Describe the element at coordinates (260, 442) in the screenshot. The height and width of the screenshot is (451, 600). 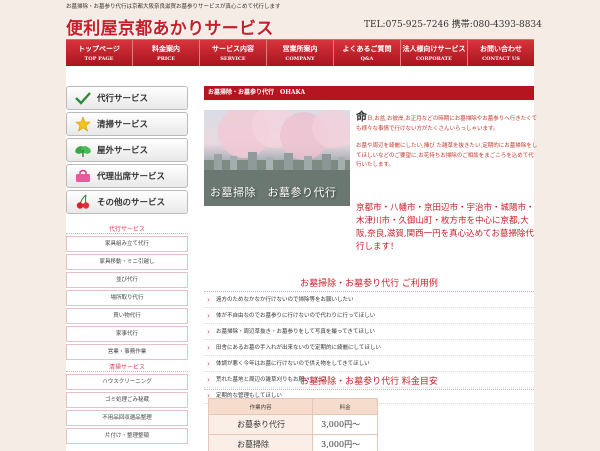
I see `service-cell: お墓掃除` at that location.